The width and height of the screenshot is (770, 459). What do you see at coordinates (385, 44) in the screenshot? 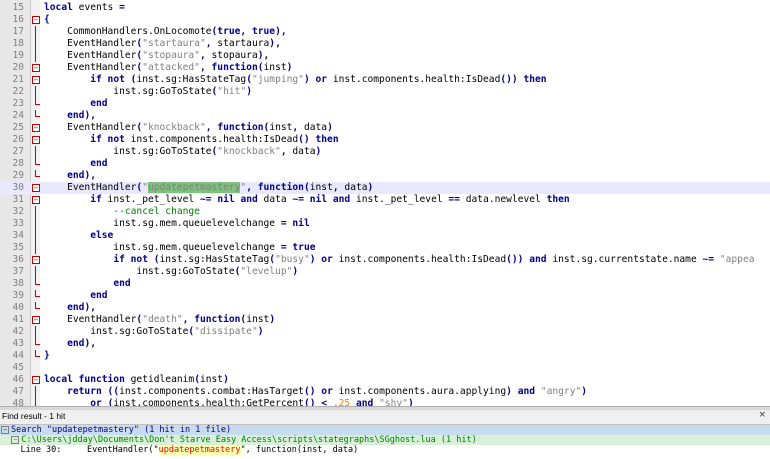
I see `code-line: 18 EventHandler("startaura", startaura),` at bounding box center [385, 44].